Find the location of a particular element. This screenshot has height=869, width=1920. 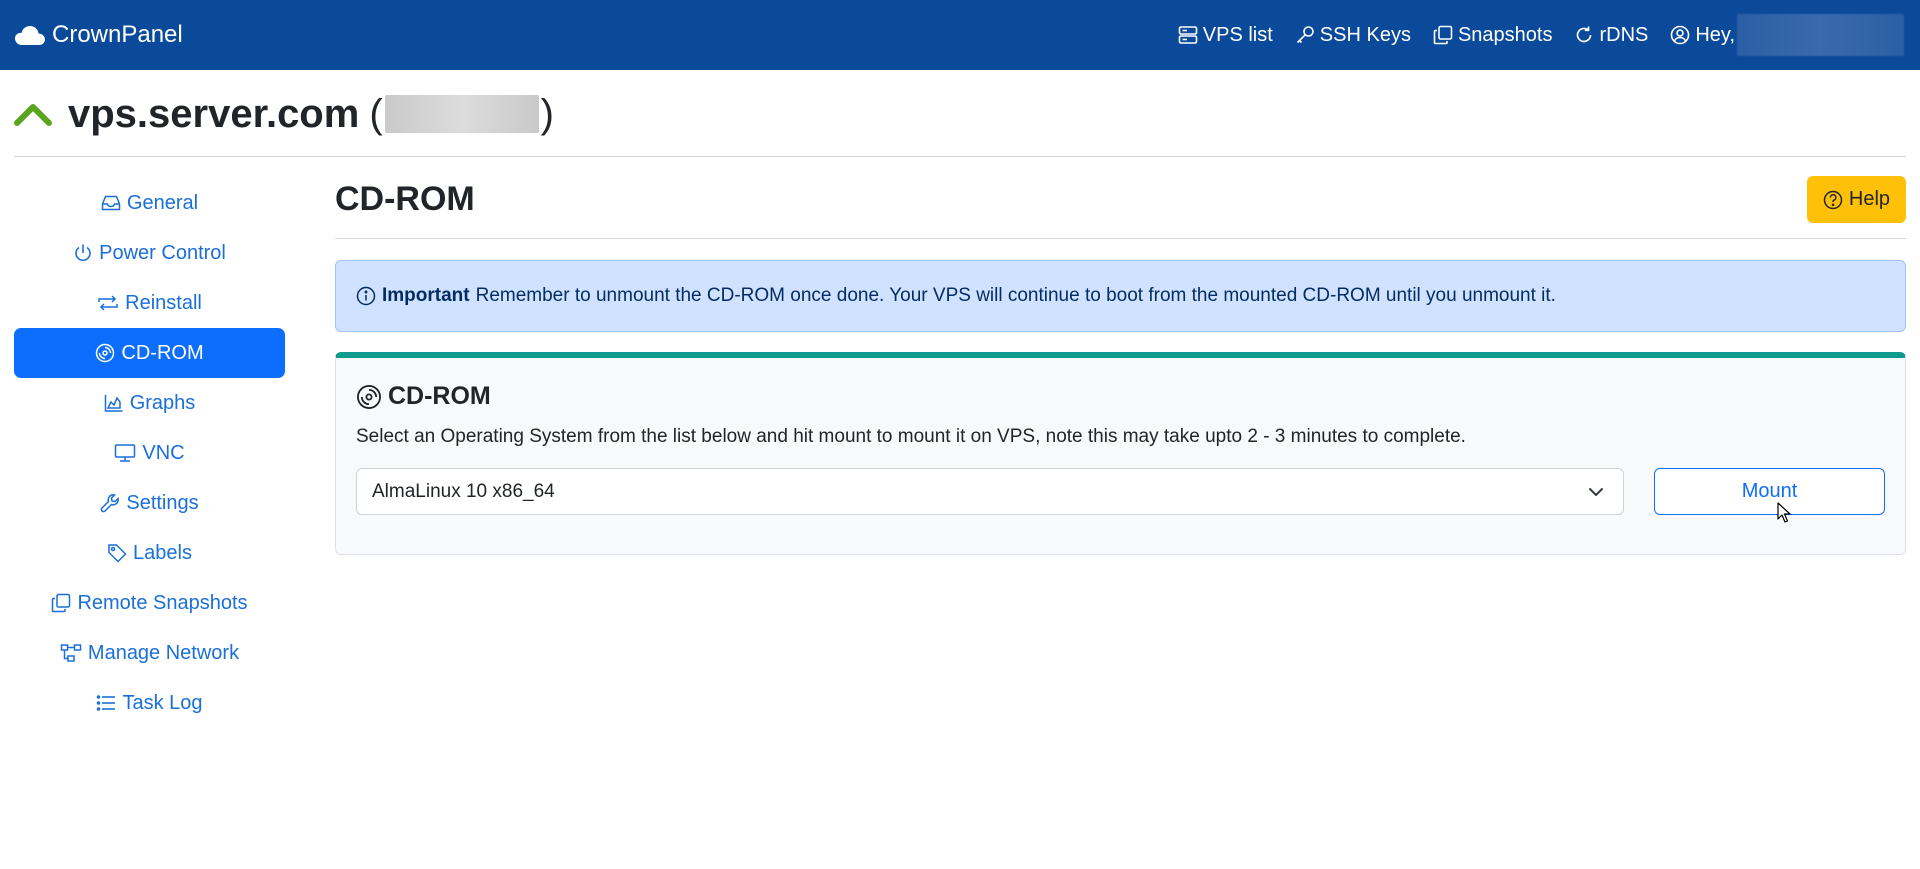

username-redacted is located at coordinates (1820, 35).